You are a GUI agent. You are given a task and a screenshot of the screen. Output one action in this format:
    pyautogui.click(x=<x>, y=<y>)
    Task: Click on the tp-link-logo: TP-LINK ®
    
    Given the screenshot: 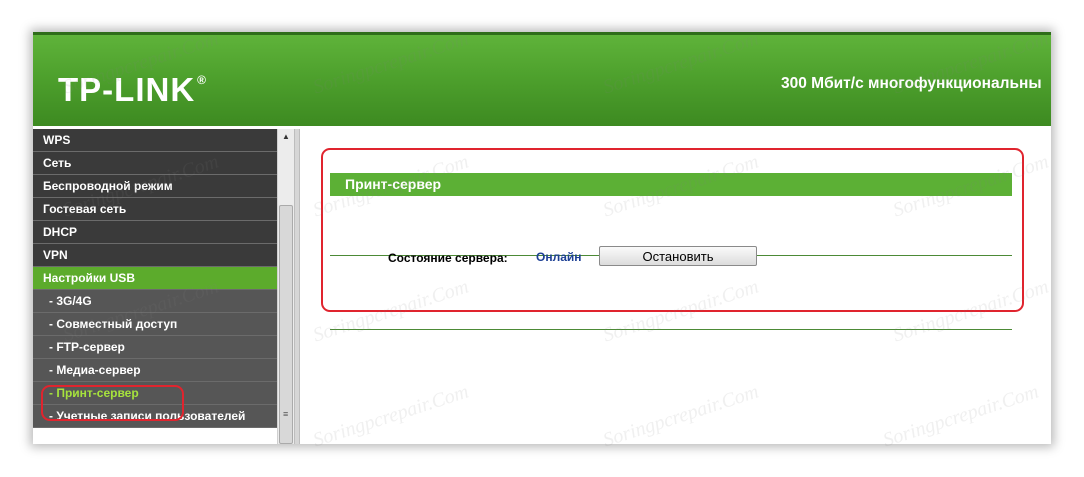 What is the action you would take?
    pyautogui.click(x=132, y=90)
    